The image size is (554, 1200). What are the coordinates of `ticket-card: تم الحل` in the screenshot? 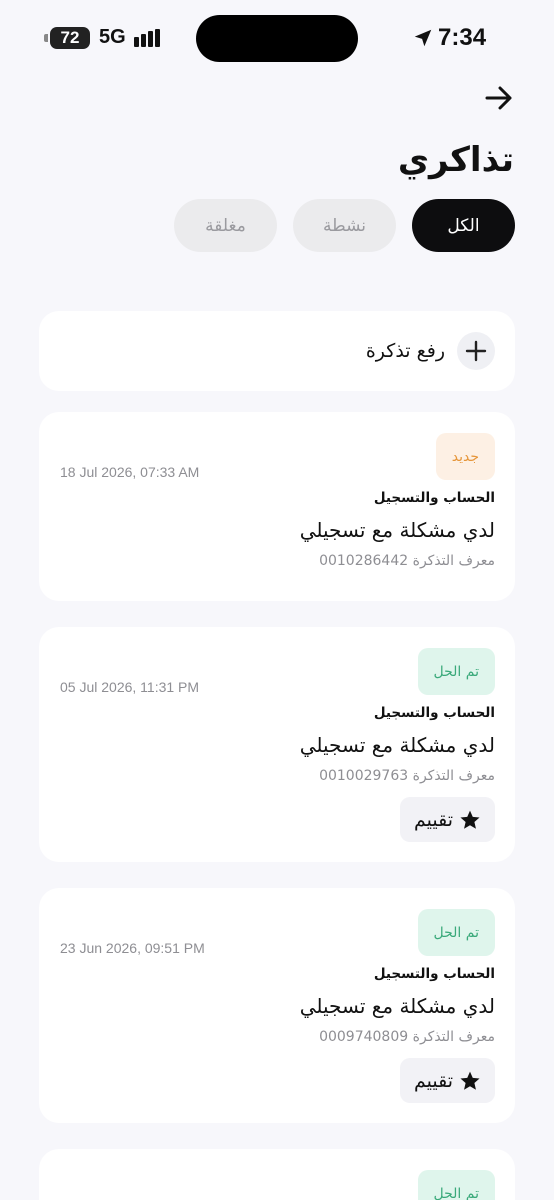 It's located at (277, 1174).